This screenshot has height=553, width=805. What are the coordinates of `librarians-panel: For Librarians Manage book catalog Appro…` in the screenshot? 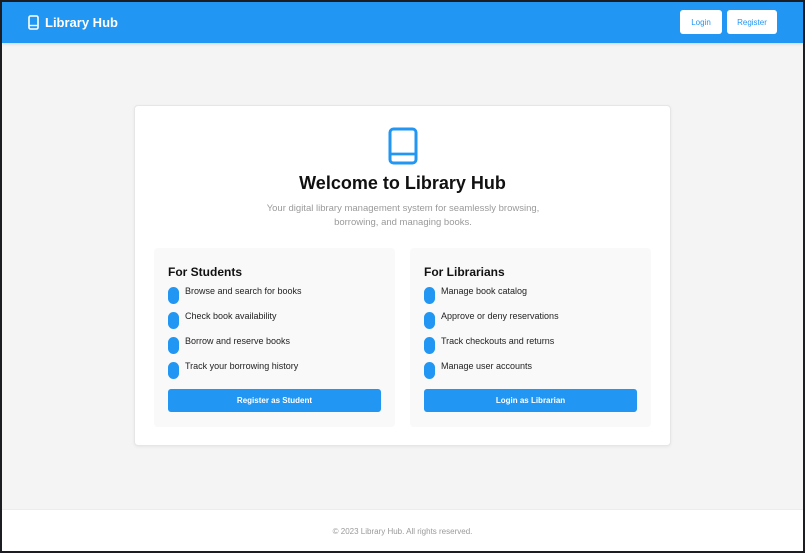 It's located at (530, 337).